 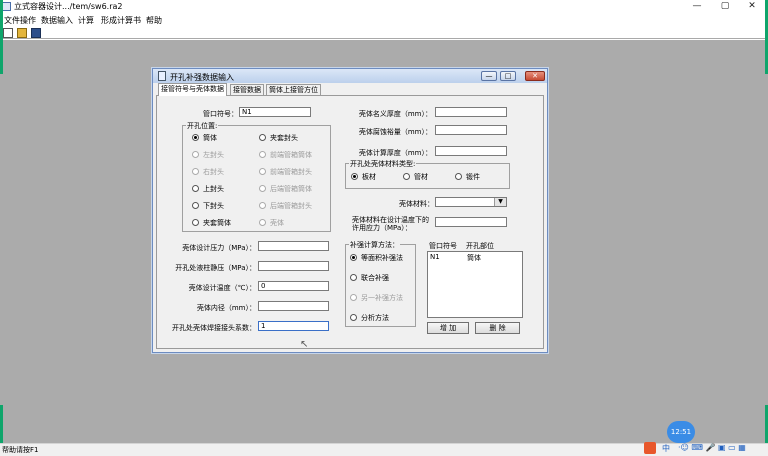 I want to click on opening-position-radio: 夹套筒体, so click(x=211, y=223).